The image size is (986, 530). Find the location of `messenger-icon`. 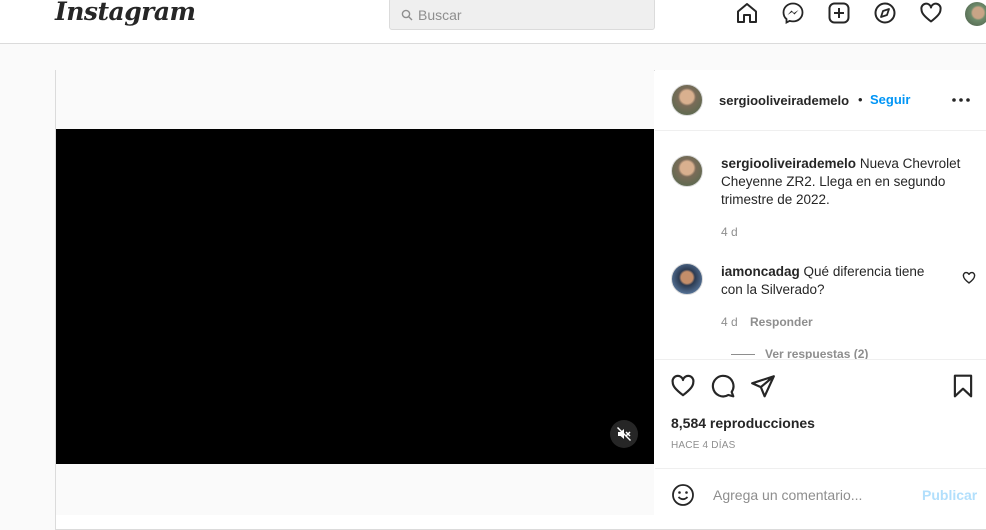

messenger-icon is located at coordinates (794, 14).